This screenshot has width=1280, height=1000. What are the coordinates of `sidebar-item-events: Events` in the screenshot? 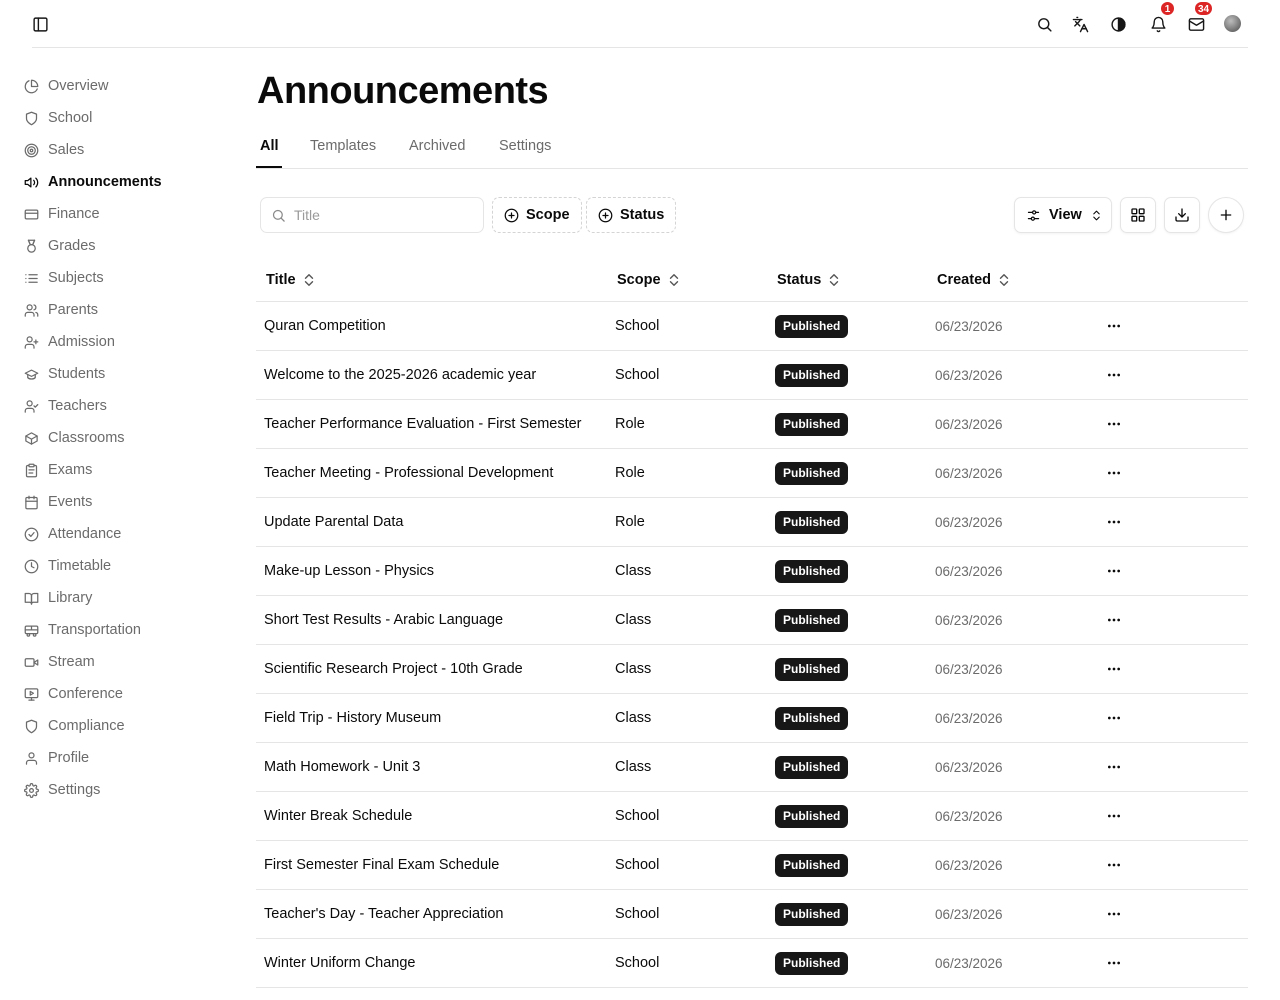 It's located at (124, 502).